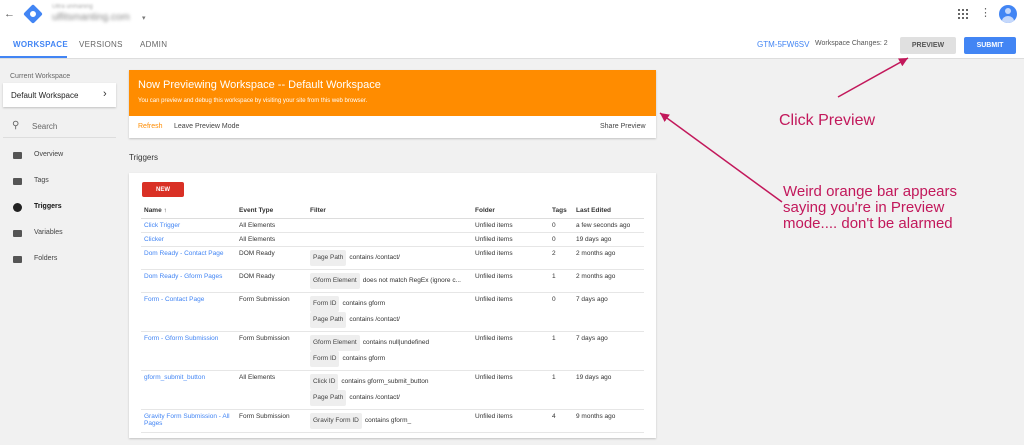 The width and height of the screenshot is (1024, 445). Describe the element at coordinates (721, 157) in the screenshot. I see `arrow-to-banner` at that location.